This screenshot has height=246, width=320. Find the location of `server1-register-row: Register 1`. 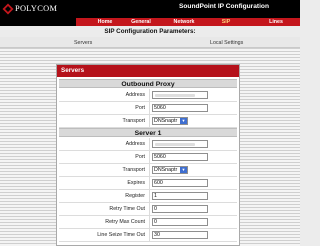

server1-register-row: Register 1 is located at coordinates (148, 196).